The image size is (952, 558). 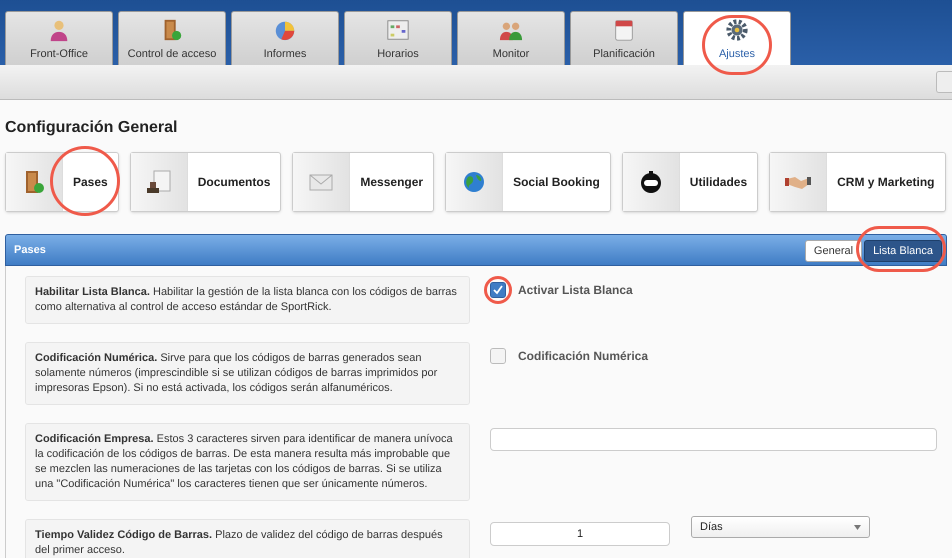 I want to click on section-button: Documentos, so click(x=206, y=182).